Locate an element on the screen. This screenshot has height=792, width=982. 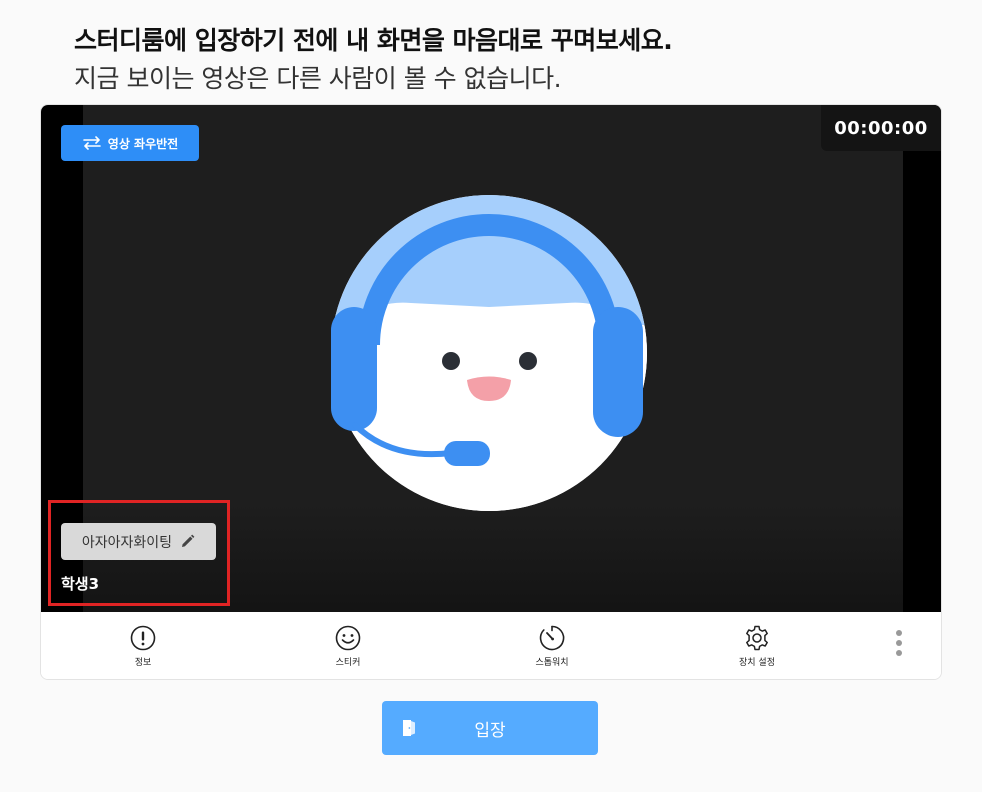
status-message-button: 아자아자화이팅 is located at coordinates (138, 541).